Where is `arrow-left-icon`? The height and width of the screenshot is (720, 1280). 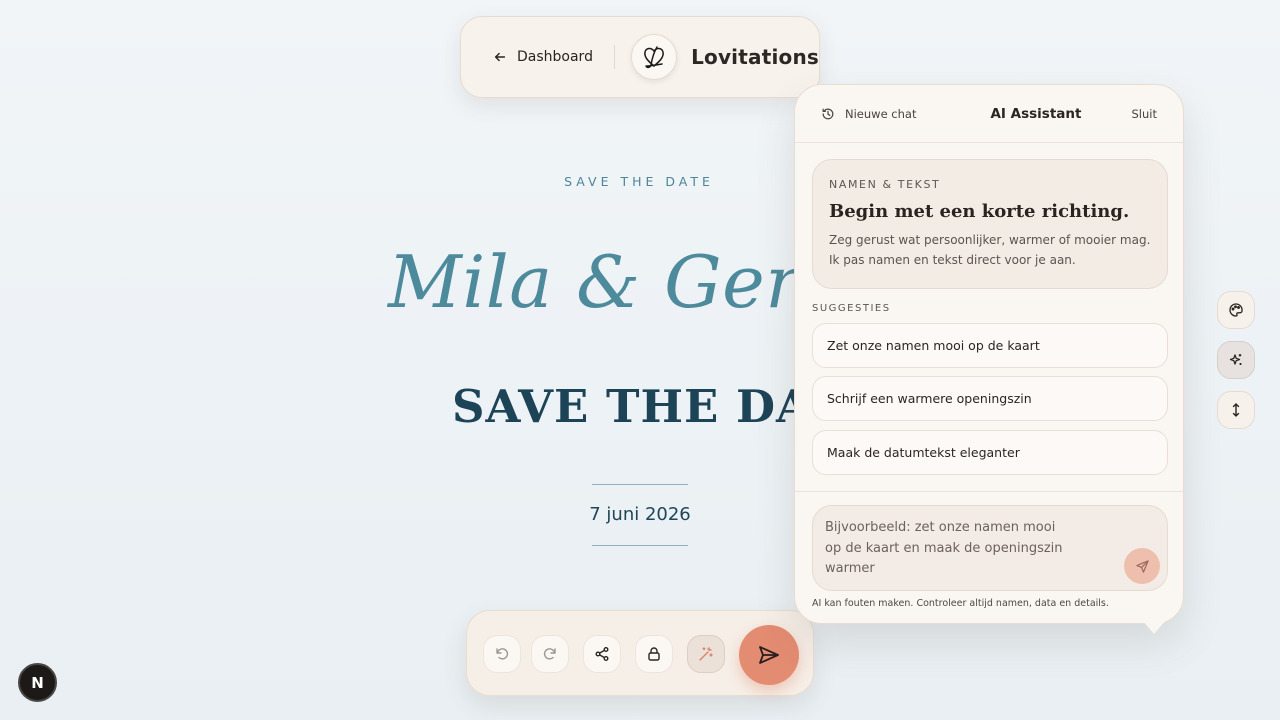 arrow-left-icon is located at coordinates (500, 57).